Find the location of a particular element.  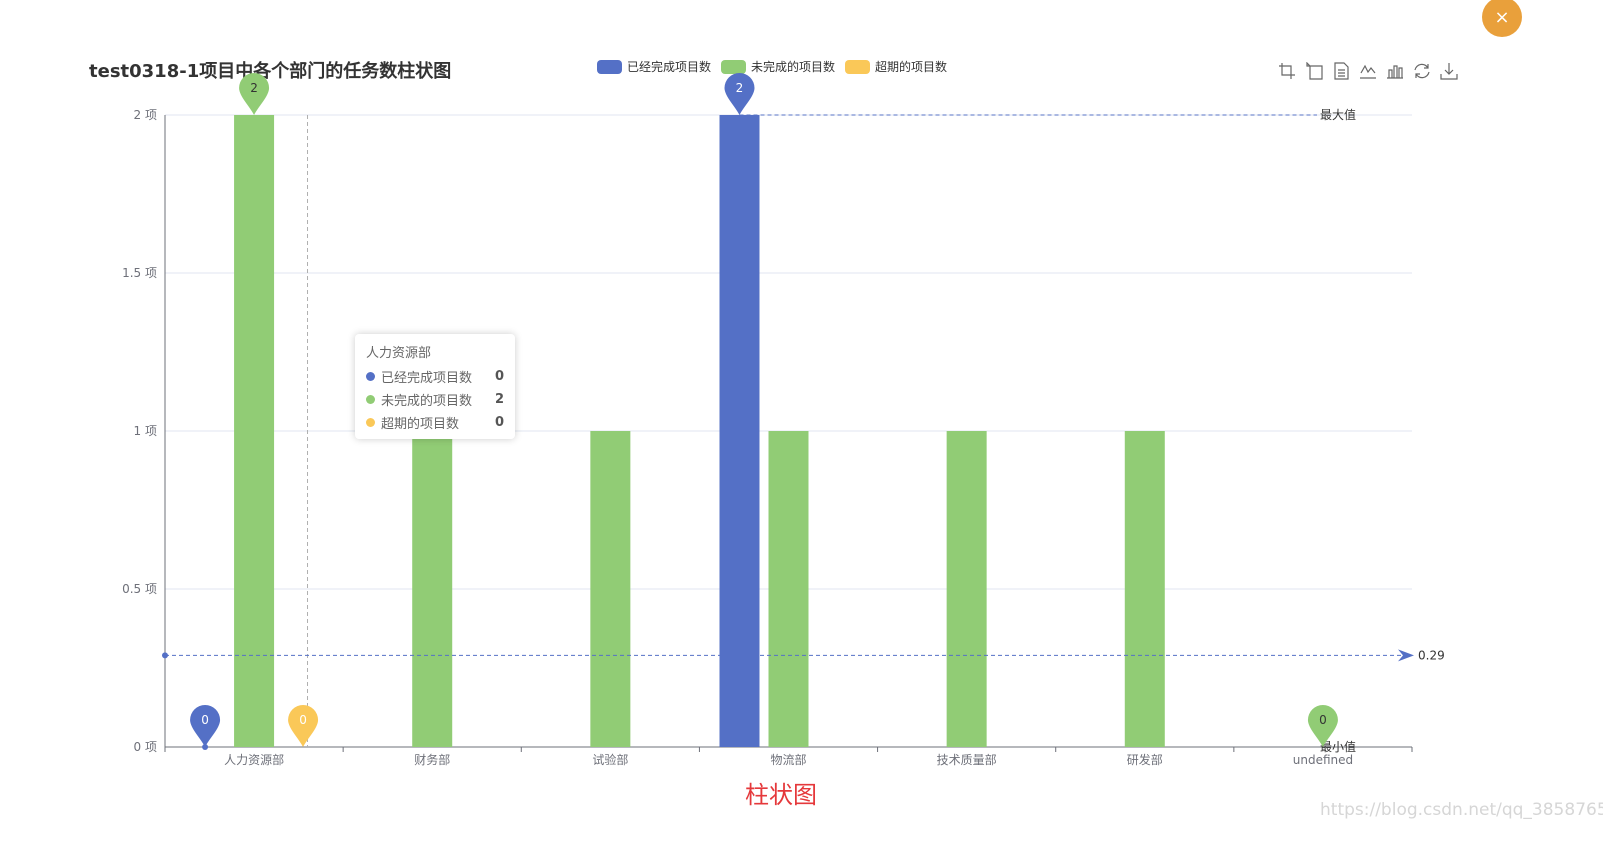

y-tick-label: 1.5 项 is located at coordinates (139, 273).